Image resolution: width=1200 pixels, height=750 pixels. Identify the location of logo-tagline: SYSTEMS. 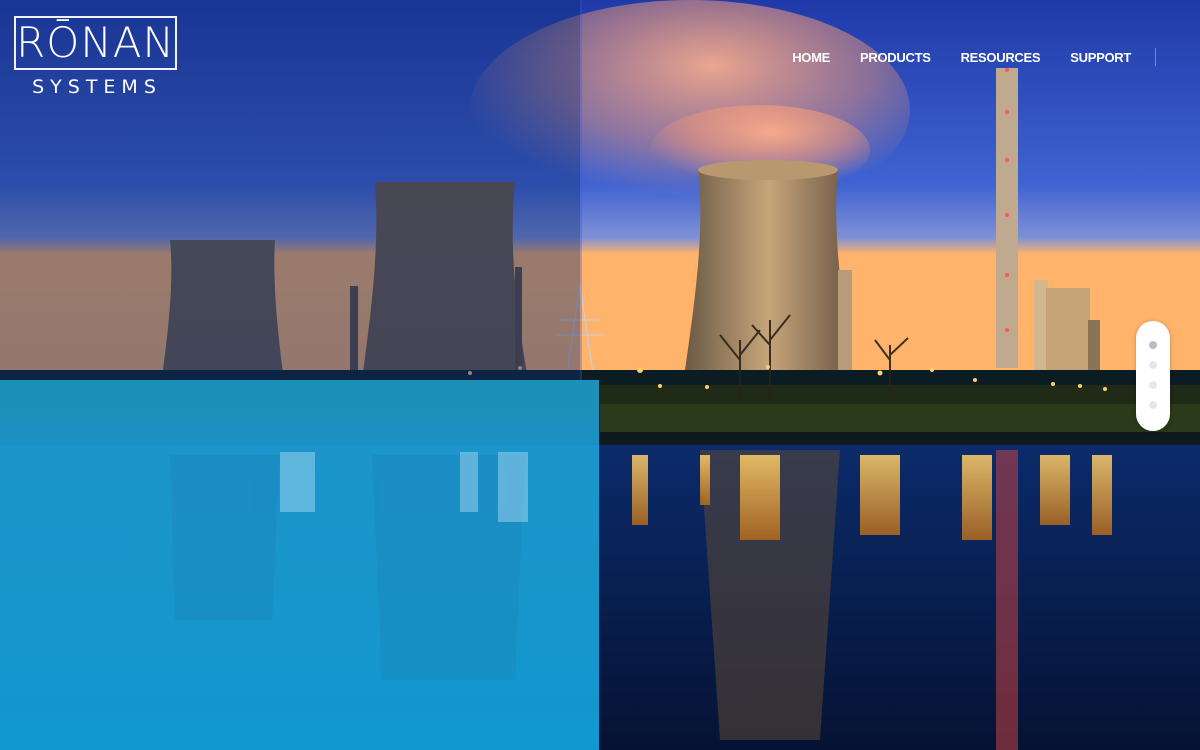
(97, 87).